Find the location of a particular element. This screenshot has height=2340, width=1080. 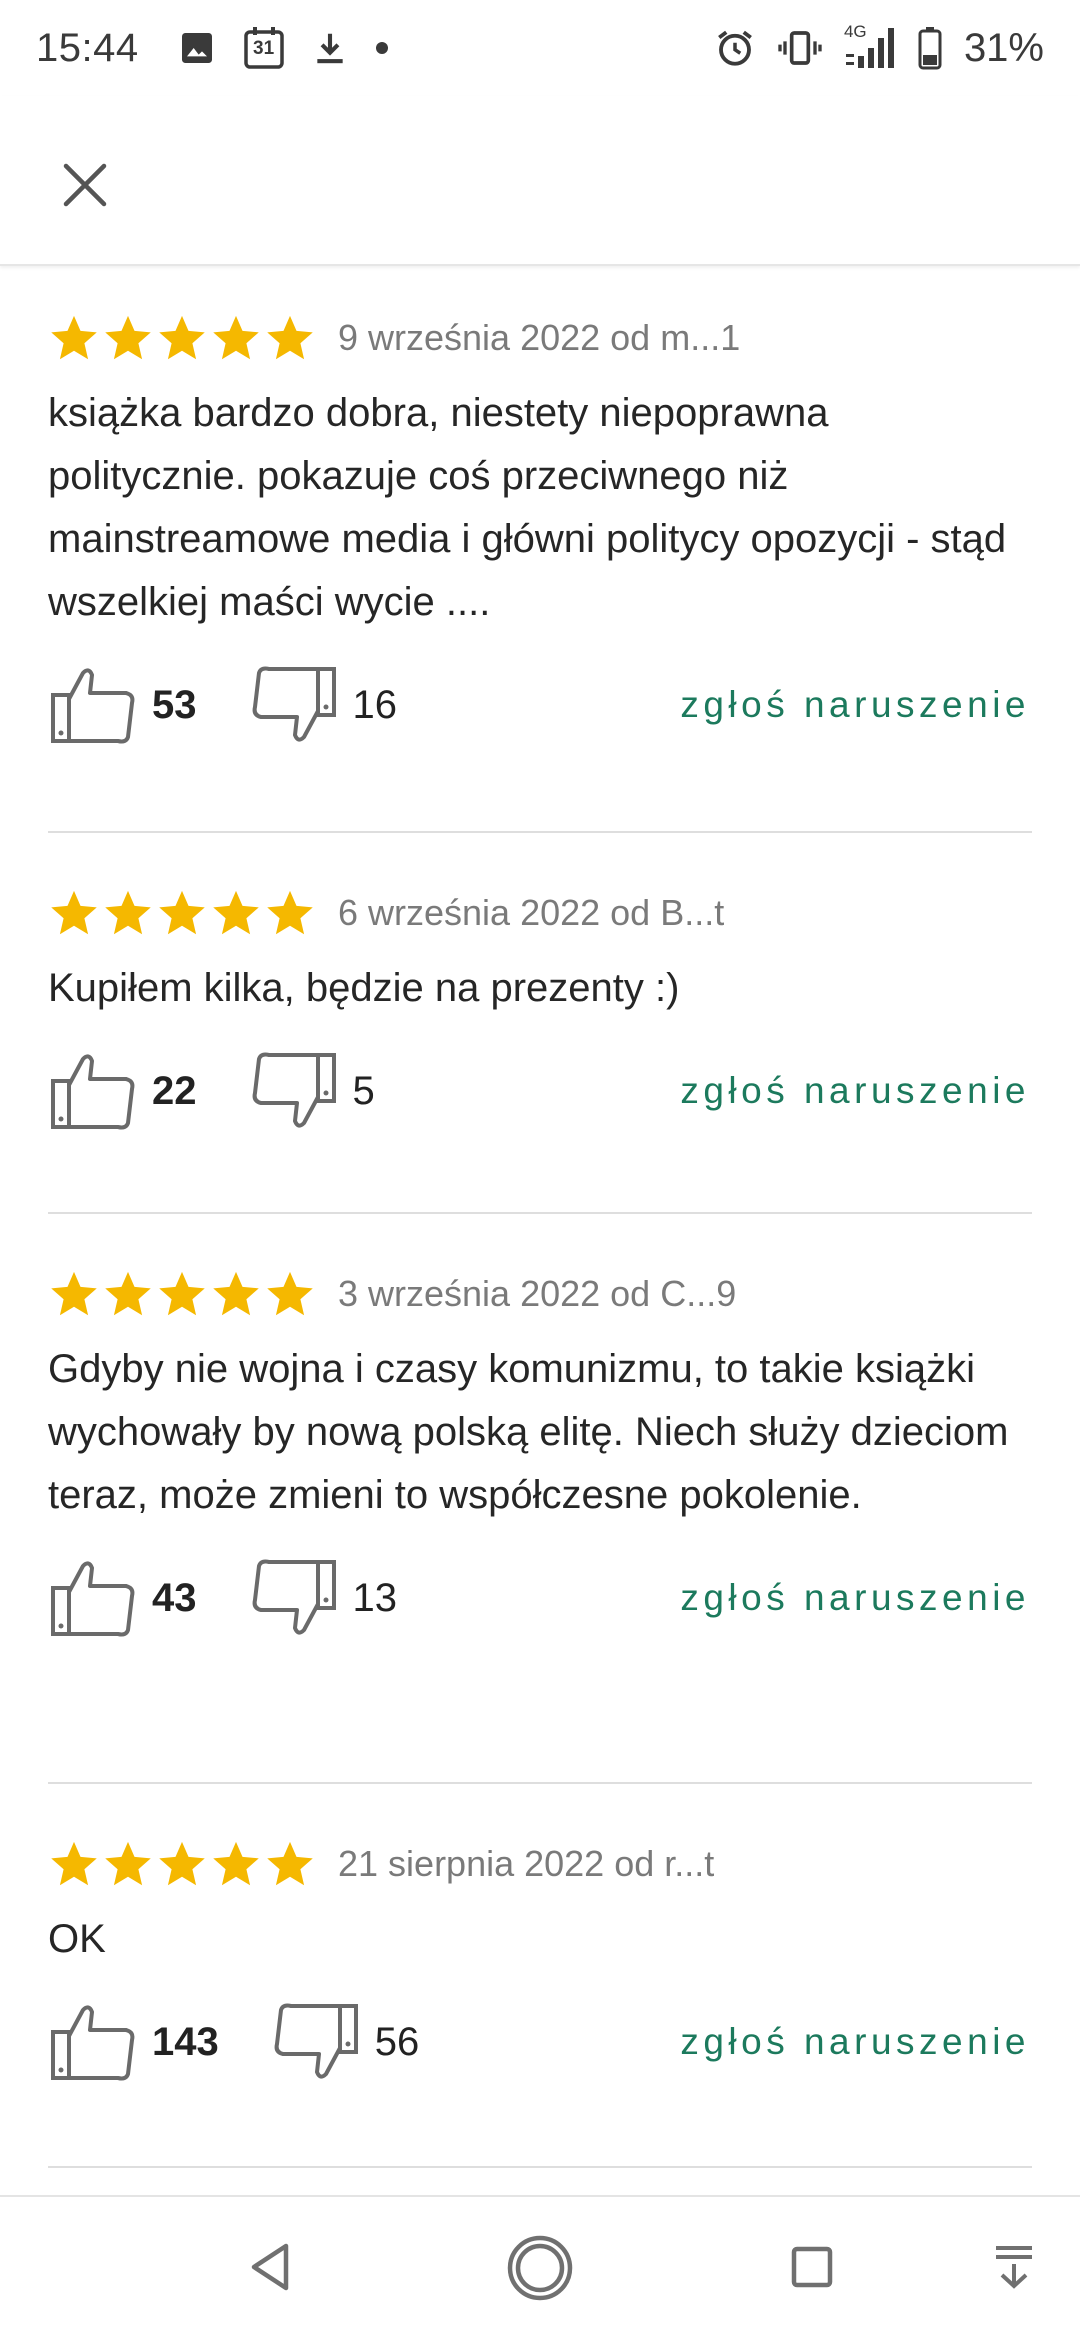

system-nav-bar is located at coordinates (540, 2267).